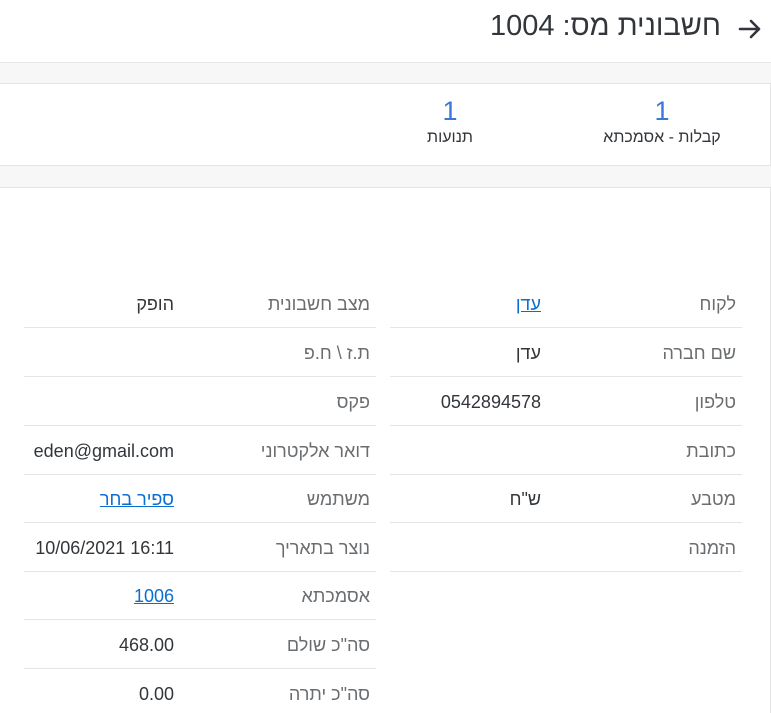  Describe the element at coordinates (200, 450) in the screenshot. I see `field-row-email: דואר אלקטרוני eden@gmail.com` at that location.